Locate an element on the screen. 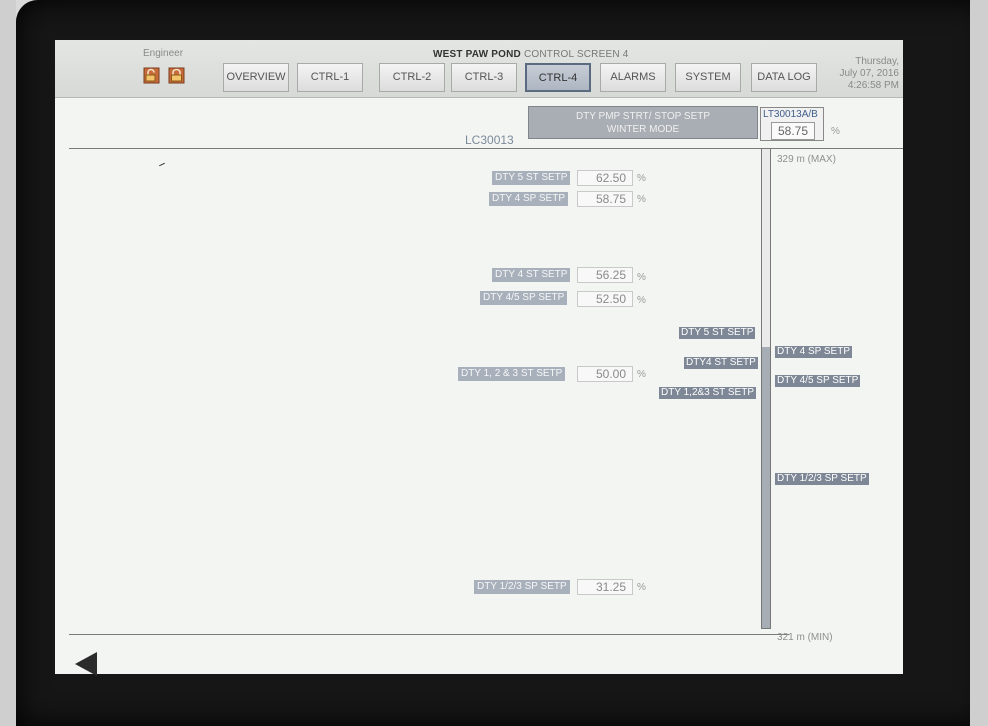  setpoint-label-dty5-st: DTY 5 ST SETP is located at coordinates (531, 178).